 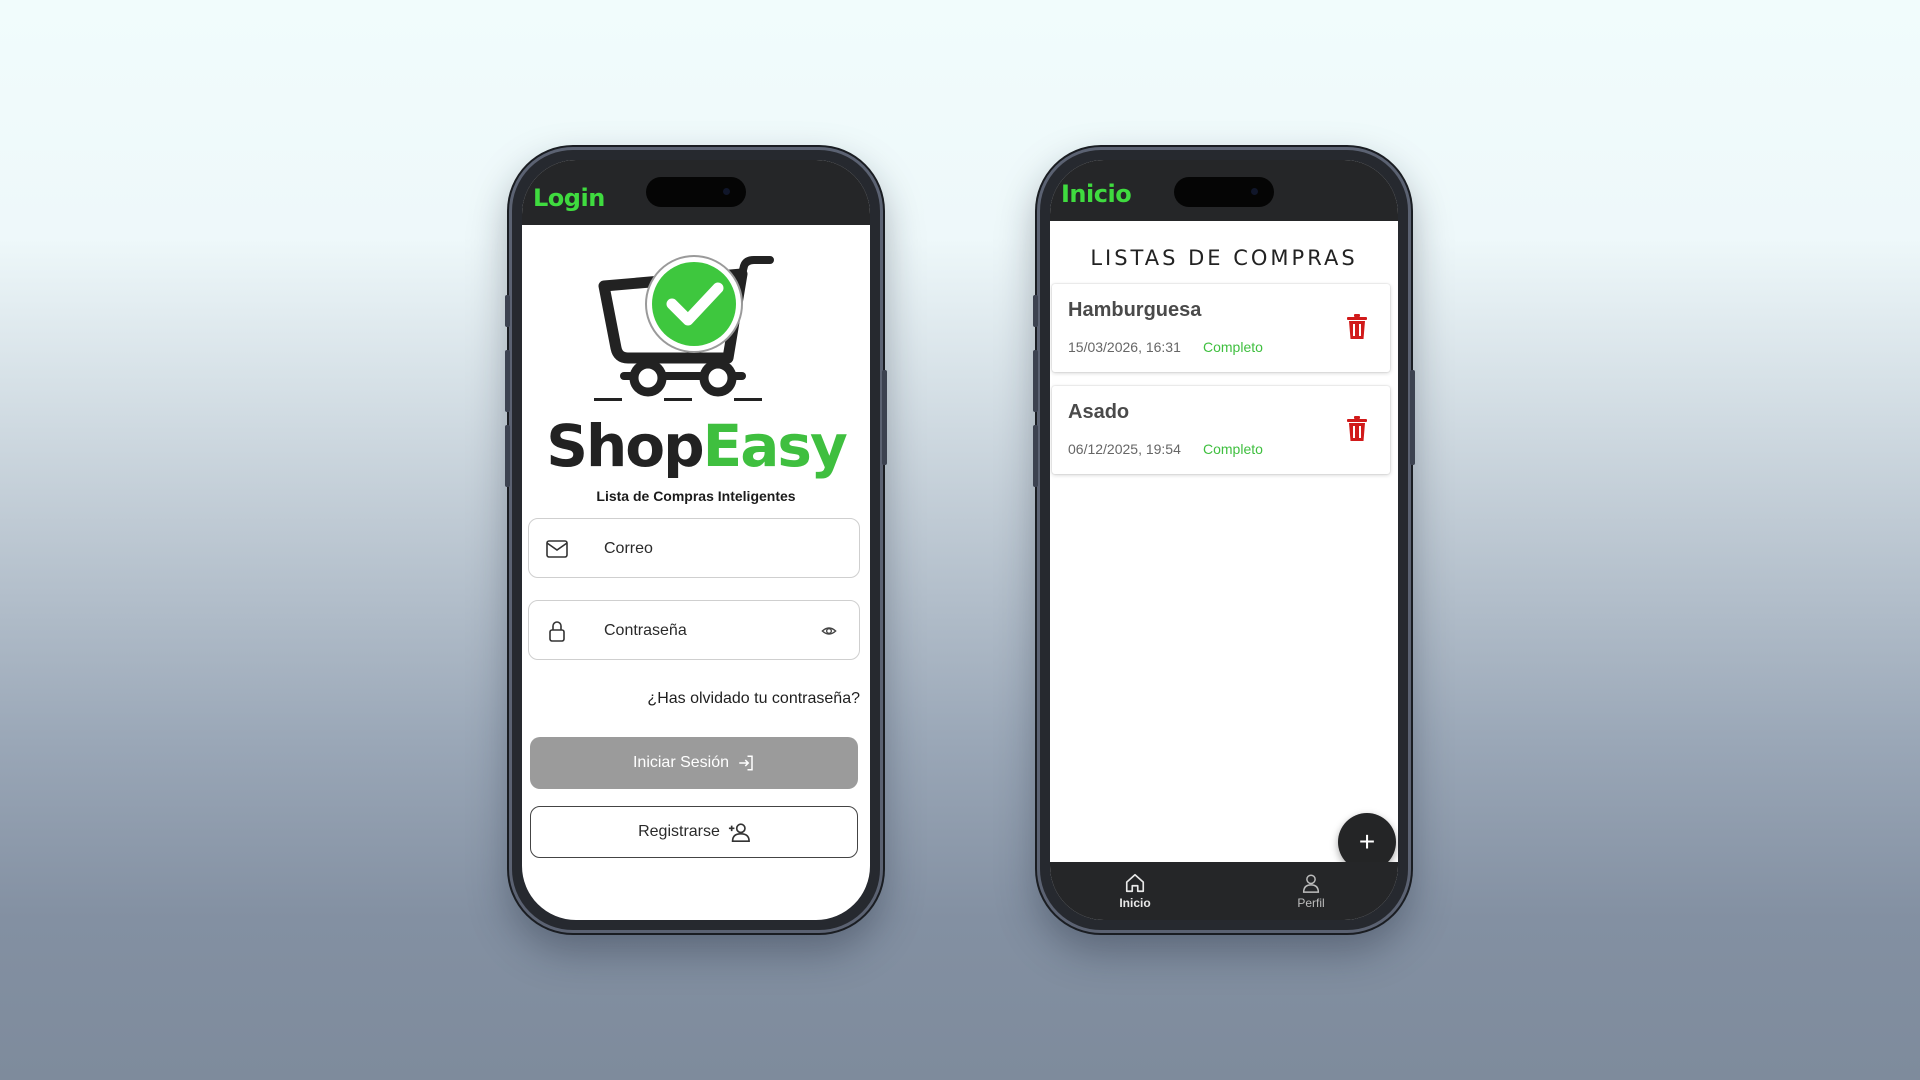 What do you see at coordinates (1096, 194) in the screenshot?
I see `home-header-title: Inicio` at bounding box center [1096, 194].